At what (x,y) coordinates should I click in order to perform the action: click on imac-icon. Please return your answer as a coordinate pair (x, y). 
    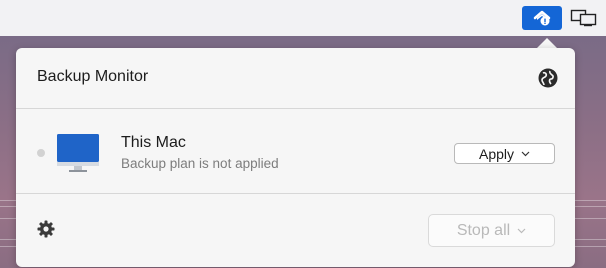
    Looking at the image, I should click on (78, 153).